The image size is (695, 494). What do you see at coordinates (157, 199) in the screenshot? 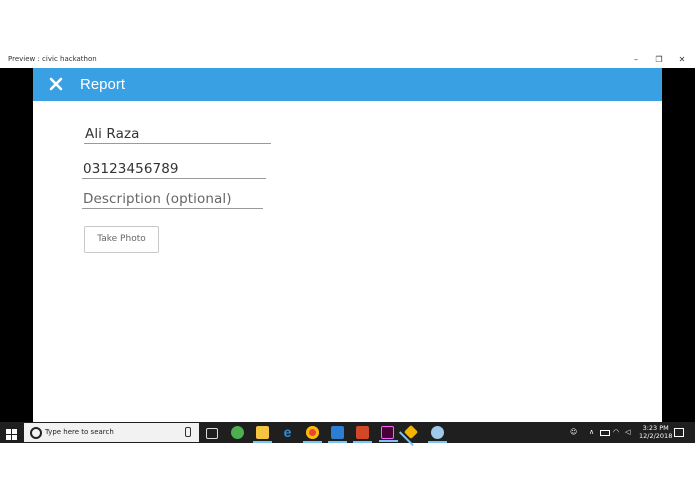
I see `description-placeholder: Description (optional)` at bounding box center [157, 199].